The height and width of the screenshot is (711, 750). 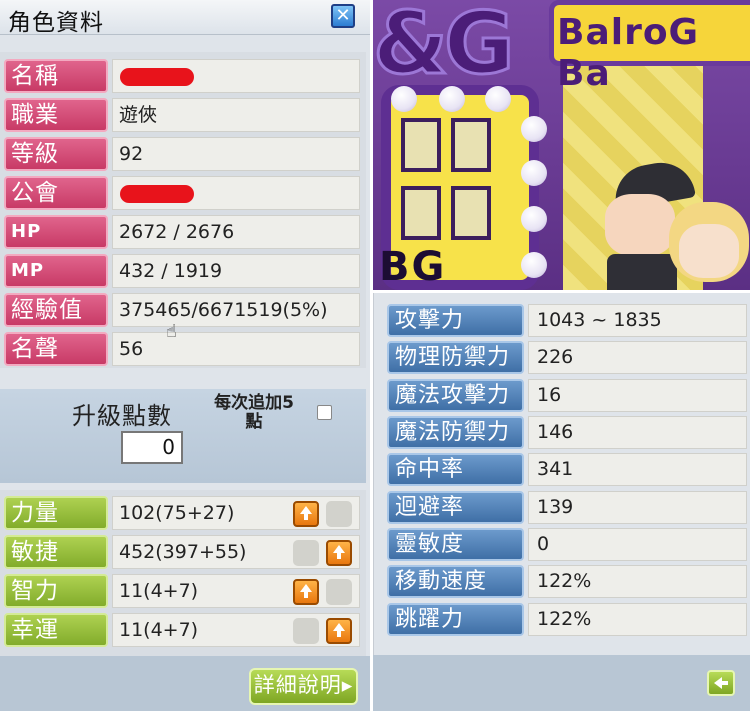 What do you see at coordinates (339, 631) in the screenshot?
I see `luk-up-arrow-icon` at bounding box center [339, 631].